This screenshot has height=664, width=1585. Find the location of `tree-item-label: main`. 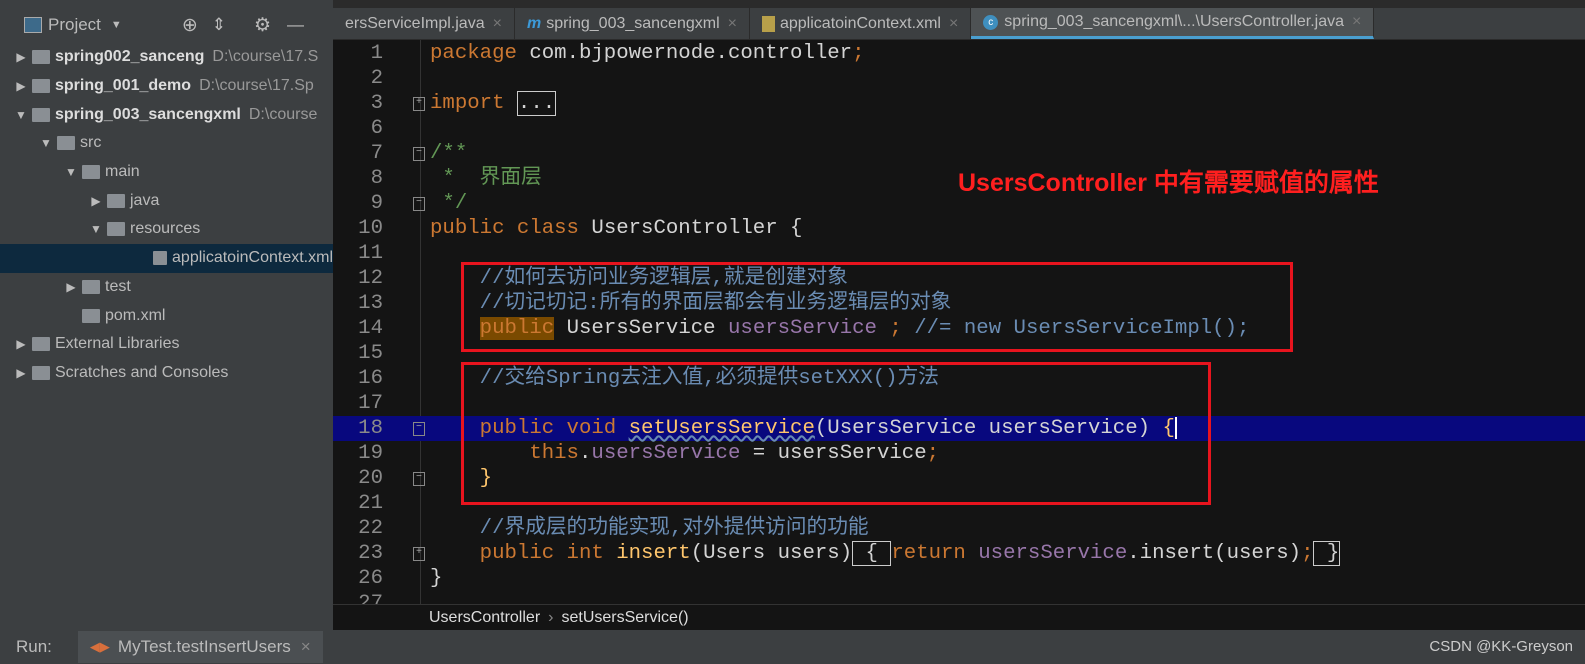

tree-item-label: main is located at coordinates (122, 172).